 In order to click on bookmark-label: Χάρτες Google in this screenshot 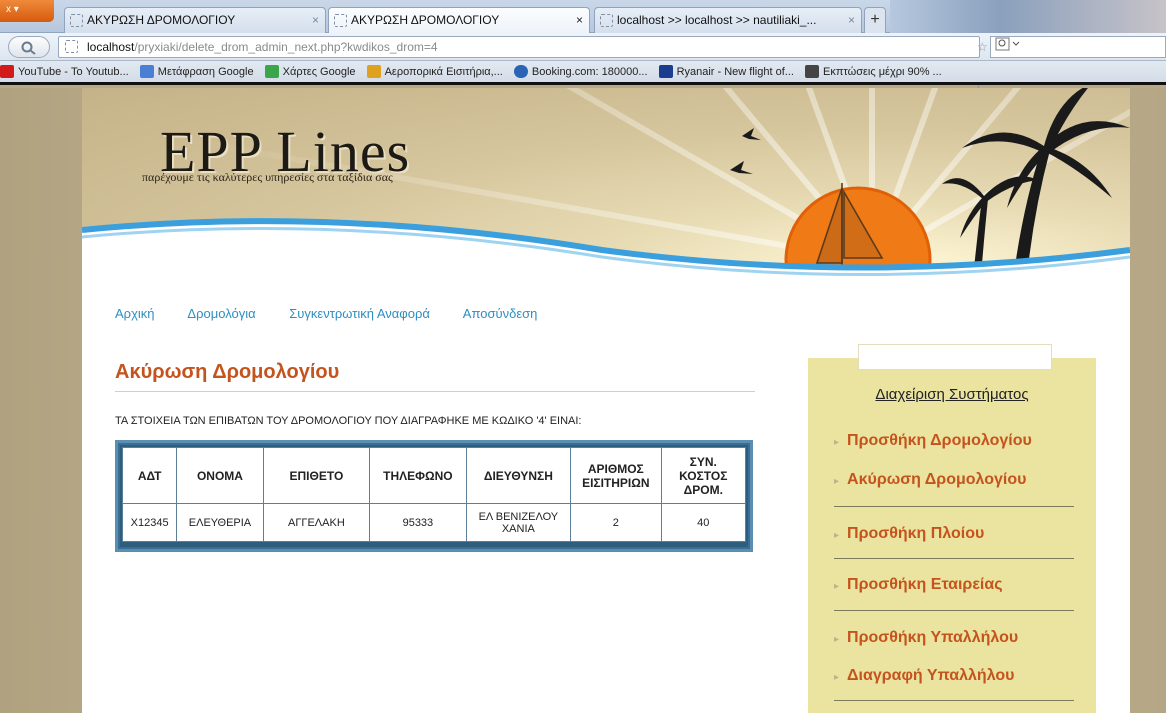, I will do `click(319, 72)`.